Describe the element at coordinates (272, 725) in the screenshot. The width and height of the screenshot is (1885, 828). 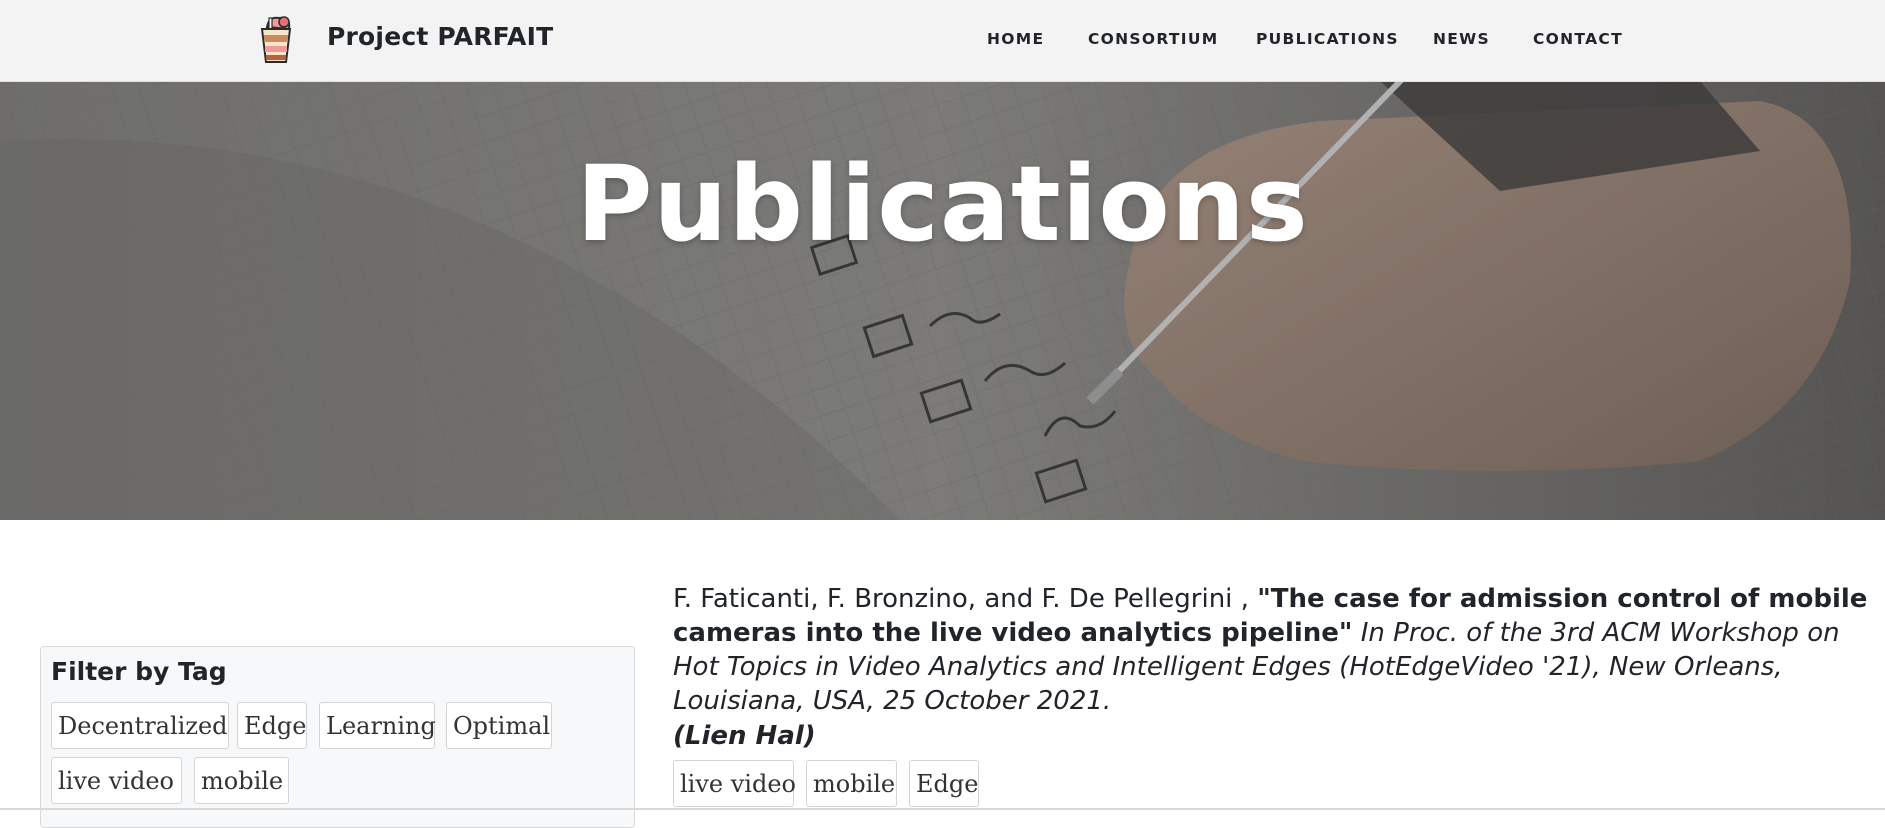
I see `tag-edge: Edge` at that location.